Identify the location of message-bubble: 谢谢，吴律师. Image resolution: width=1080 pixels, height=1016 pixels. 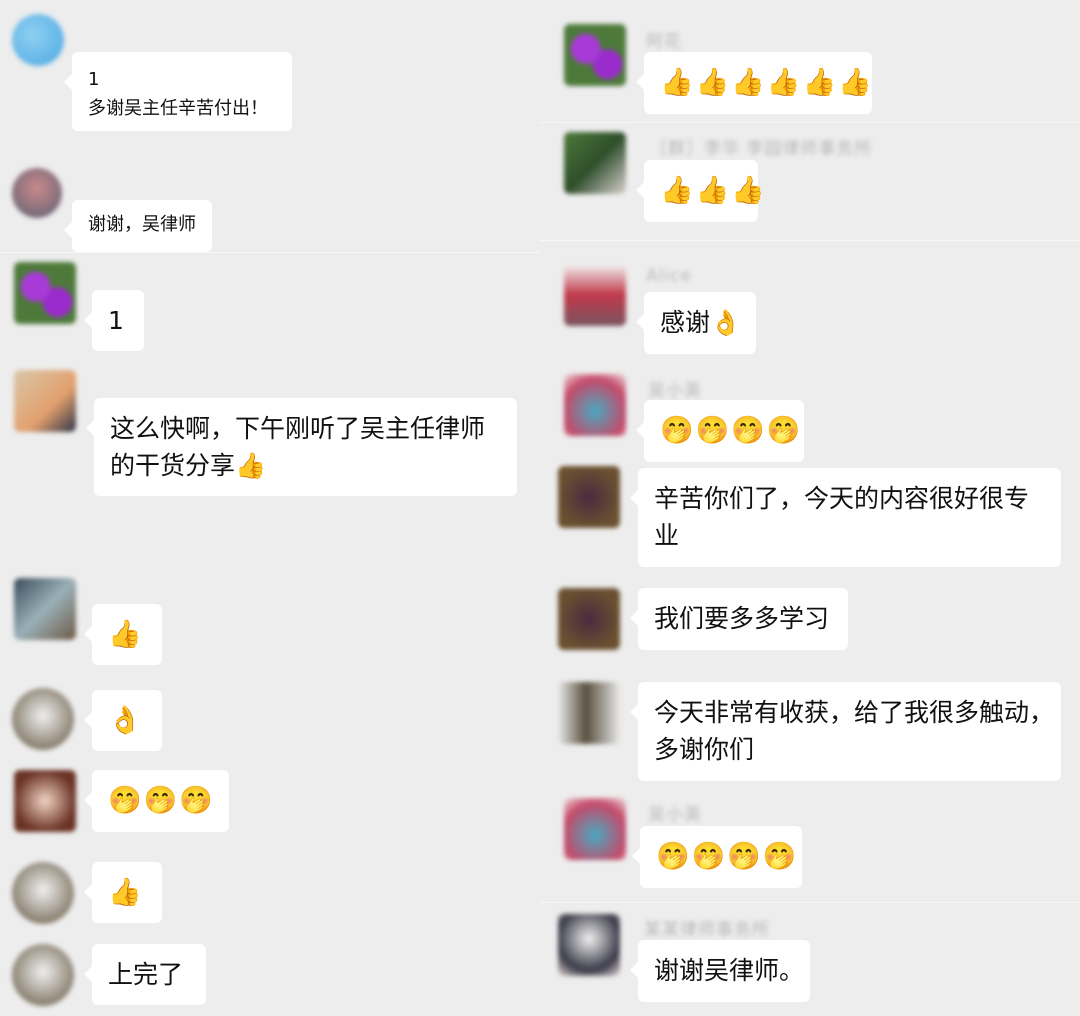
(138, 226).